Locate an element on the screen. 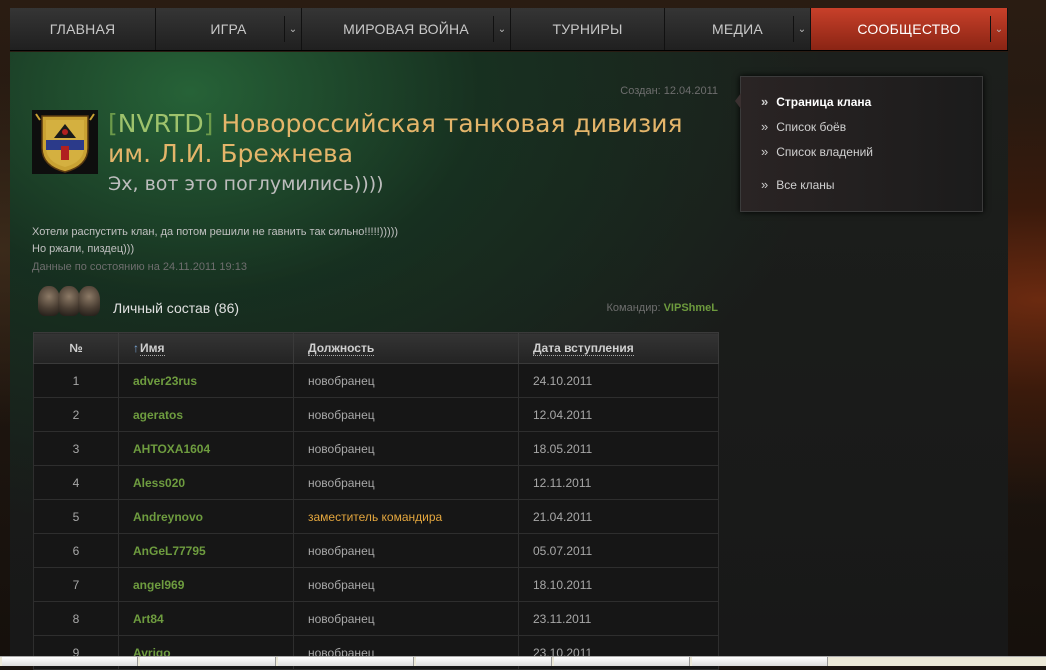  clan-tag: NVRTD is located at coordinates (160, 123).